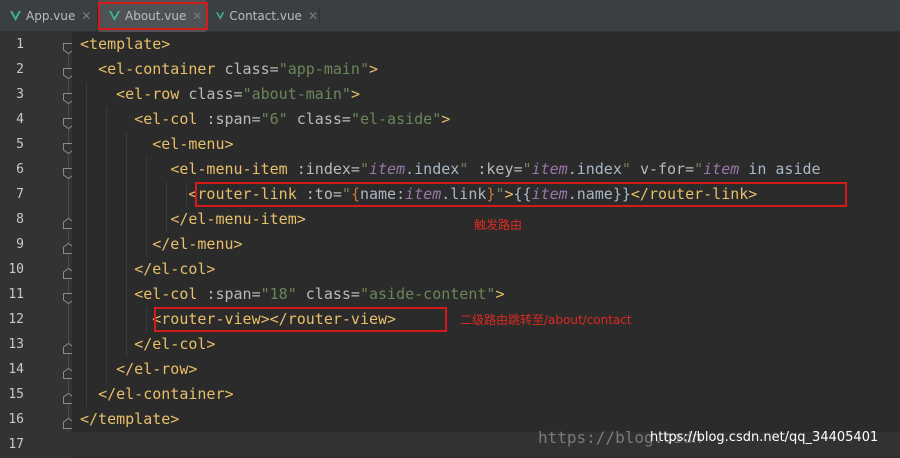 Image resolution: width=900 pixels, height=458 pixels. What do you see at coordinates (546, 320) in the screenshot?
I see `annotation-child-route: 二级路由跳转至/about/contact` at bounding box center [546, 320].